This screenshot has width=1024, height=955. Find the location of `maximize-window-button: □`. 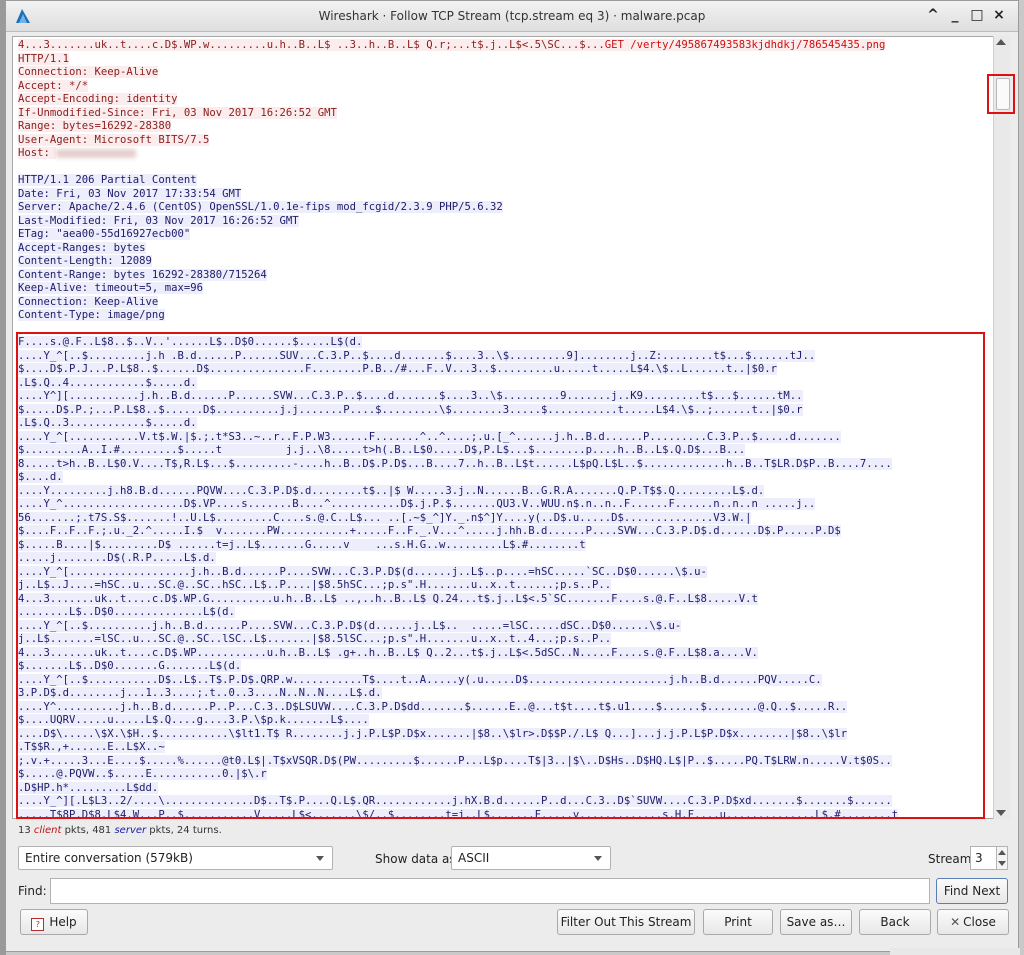

maximize-window-button: □ is located at coordinates (977, 15).